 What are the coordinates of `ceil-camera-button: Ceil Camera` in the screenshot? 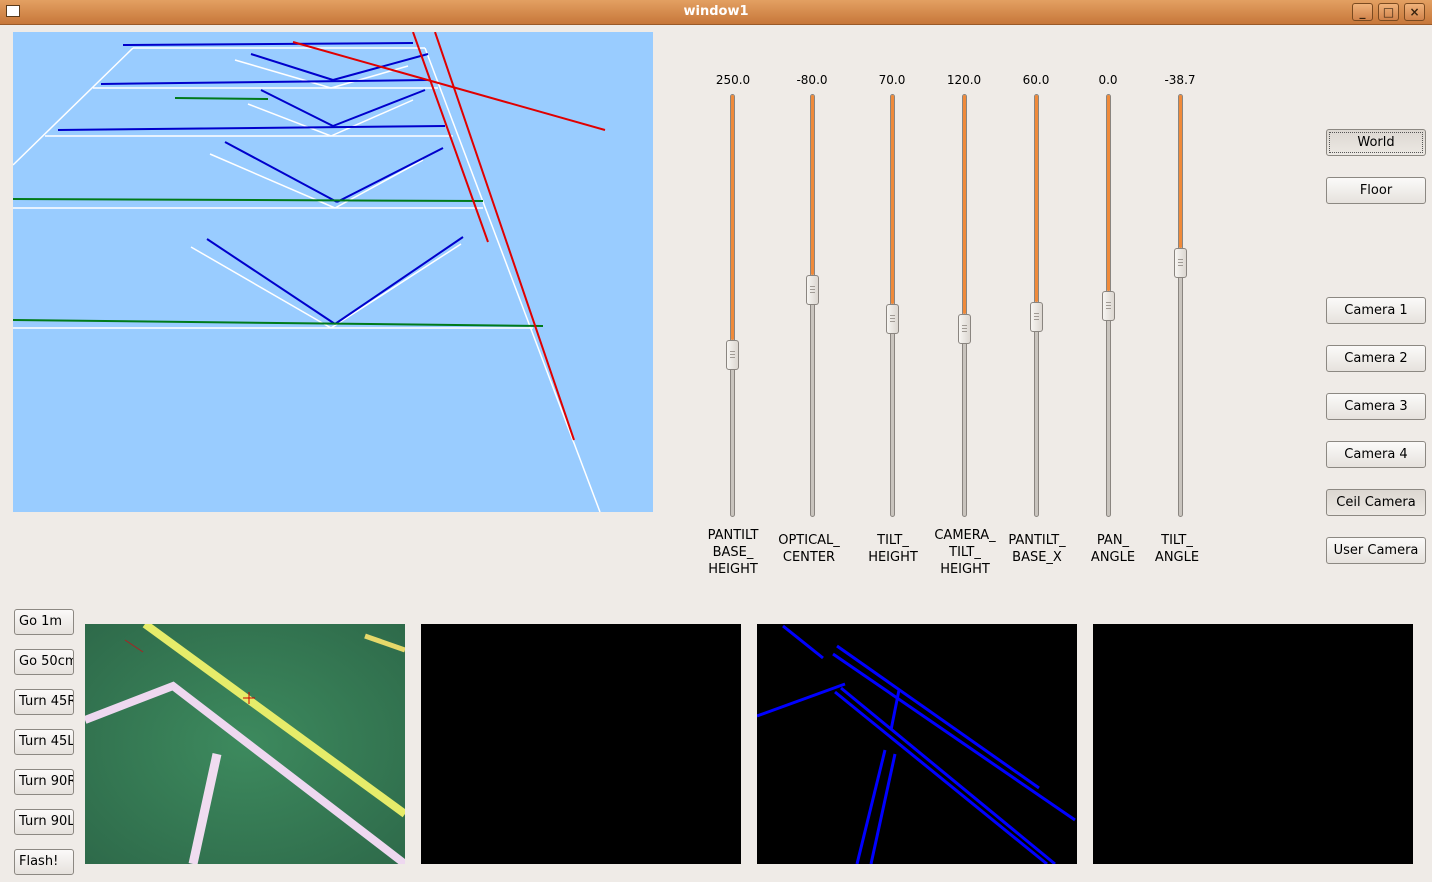 It's located at (1376, 502).